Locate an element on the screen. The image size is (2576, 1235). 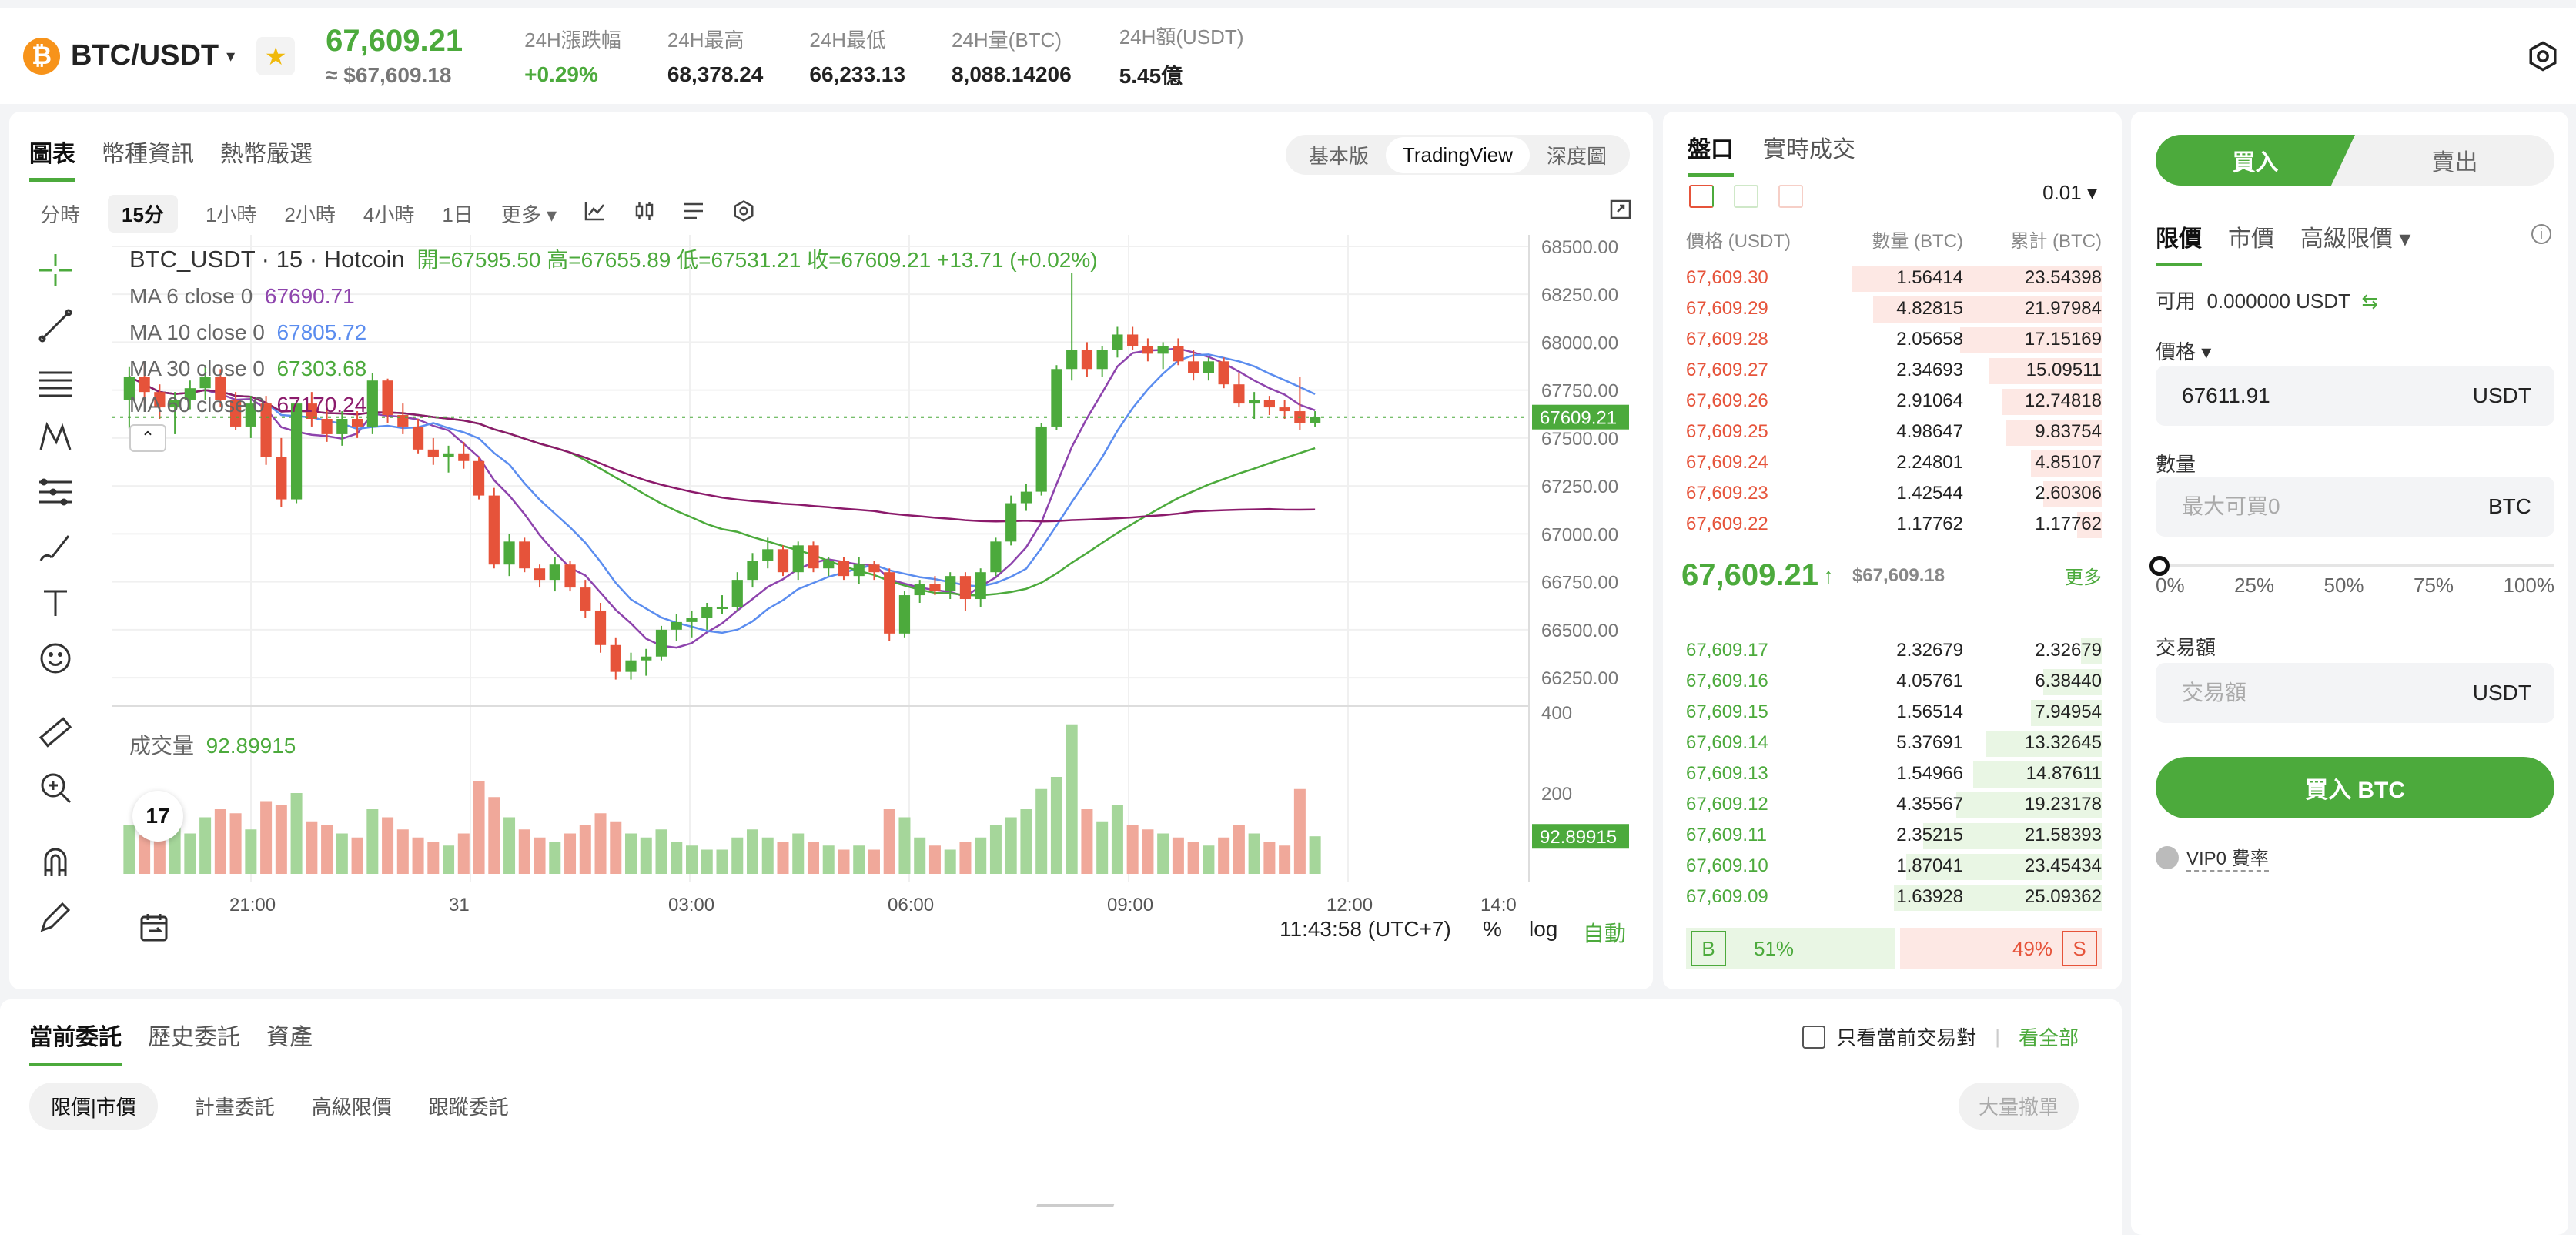
tab-hot-coins: 熱幣嚴選 is located at coordinates (267, 158).